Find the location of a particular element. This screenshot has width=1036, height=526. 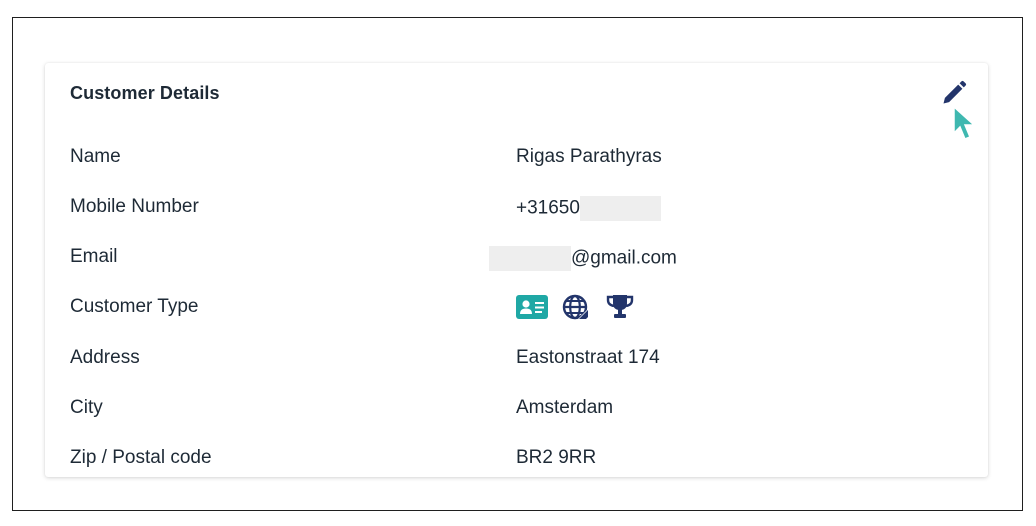

mouse-cursor-icon is located at coordinates (964, 122).